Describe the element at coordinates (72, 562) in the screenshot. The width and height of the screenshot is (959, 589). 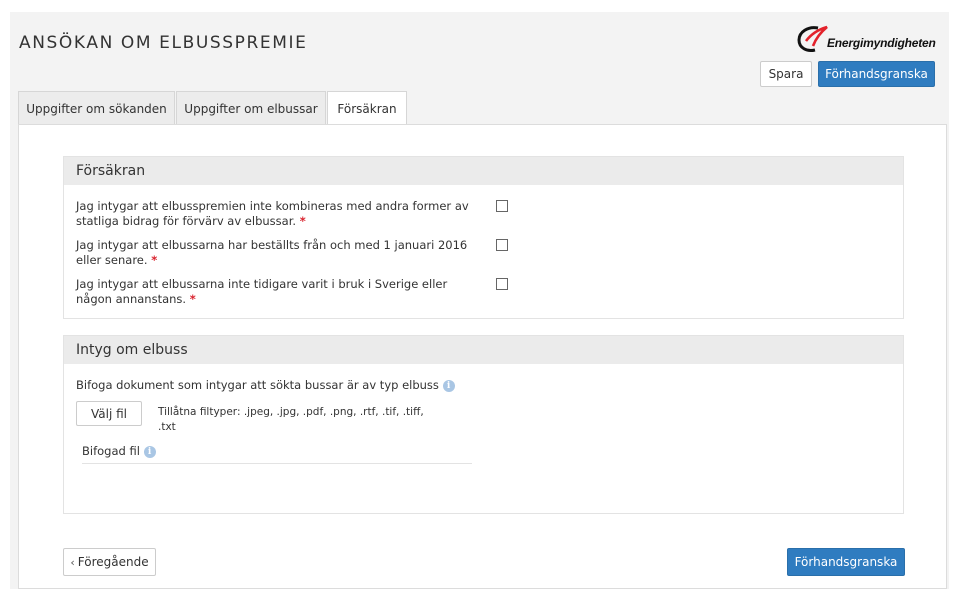
I see `chevron-left-icon: ‹` at that location.